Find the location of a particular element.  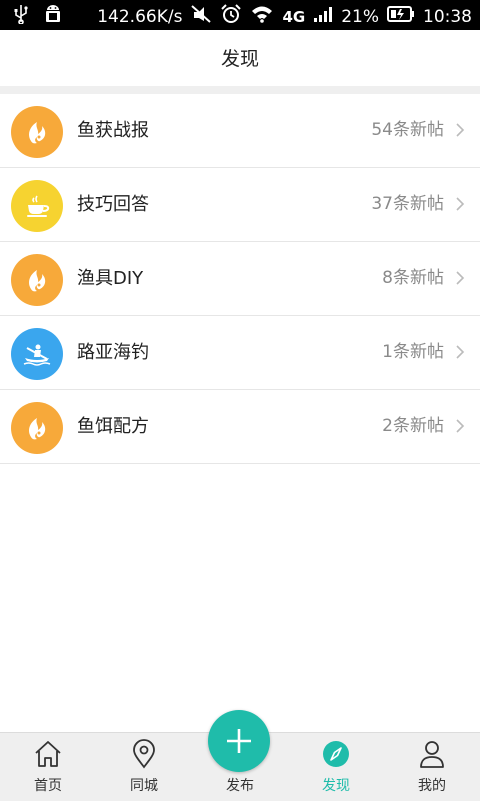

list-item-label: 鱼饵配方 is located at coordinates (113, 426).